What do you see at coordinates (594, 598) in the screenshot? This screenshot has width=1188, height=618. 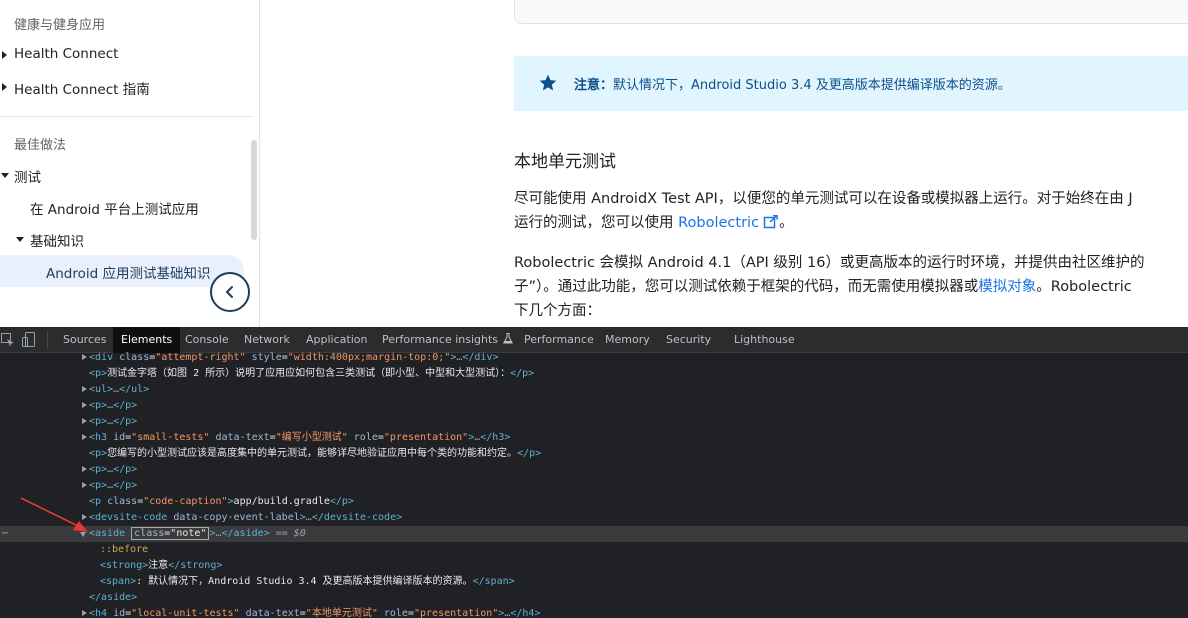 I see `dom-node: </aside>` at bounding box center [594, 598].